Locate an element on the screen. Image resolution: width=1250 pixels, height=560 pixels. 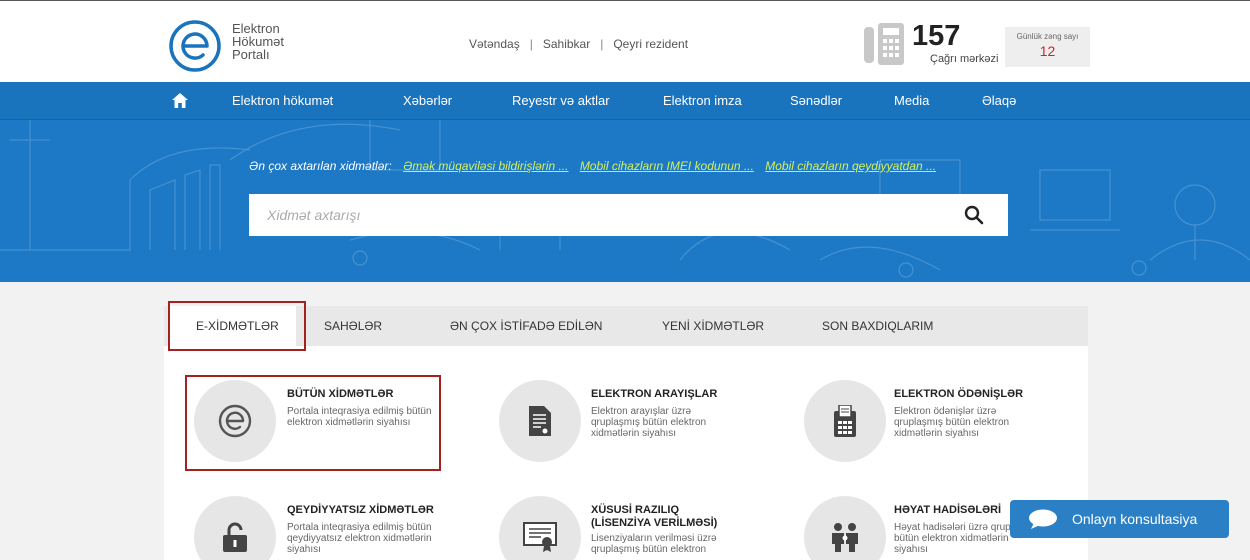
daily-calls-label: Günlük zəng sayı is located at coordinates (1047, 36).